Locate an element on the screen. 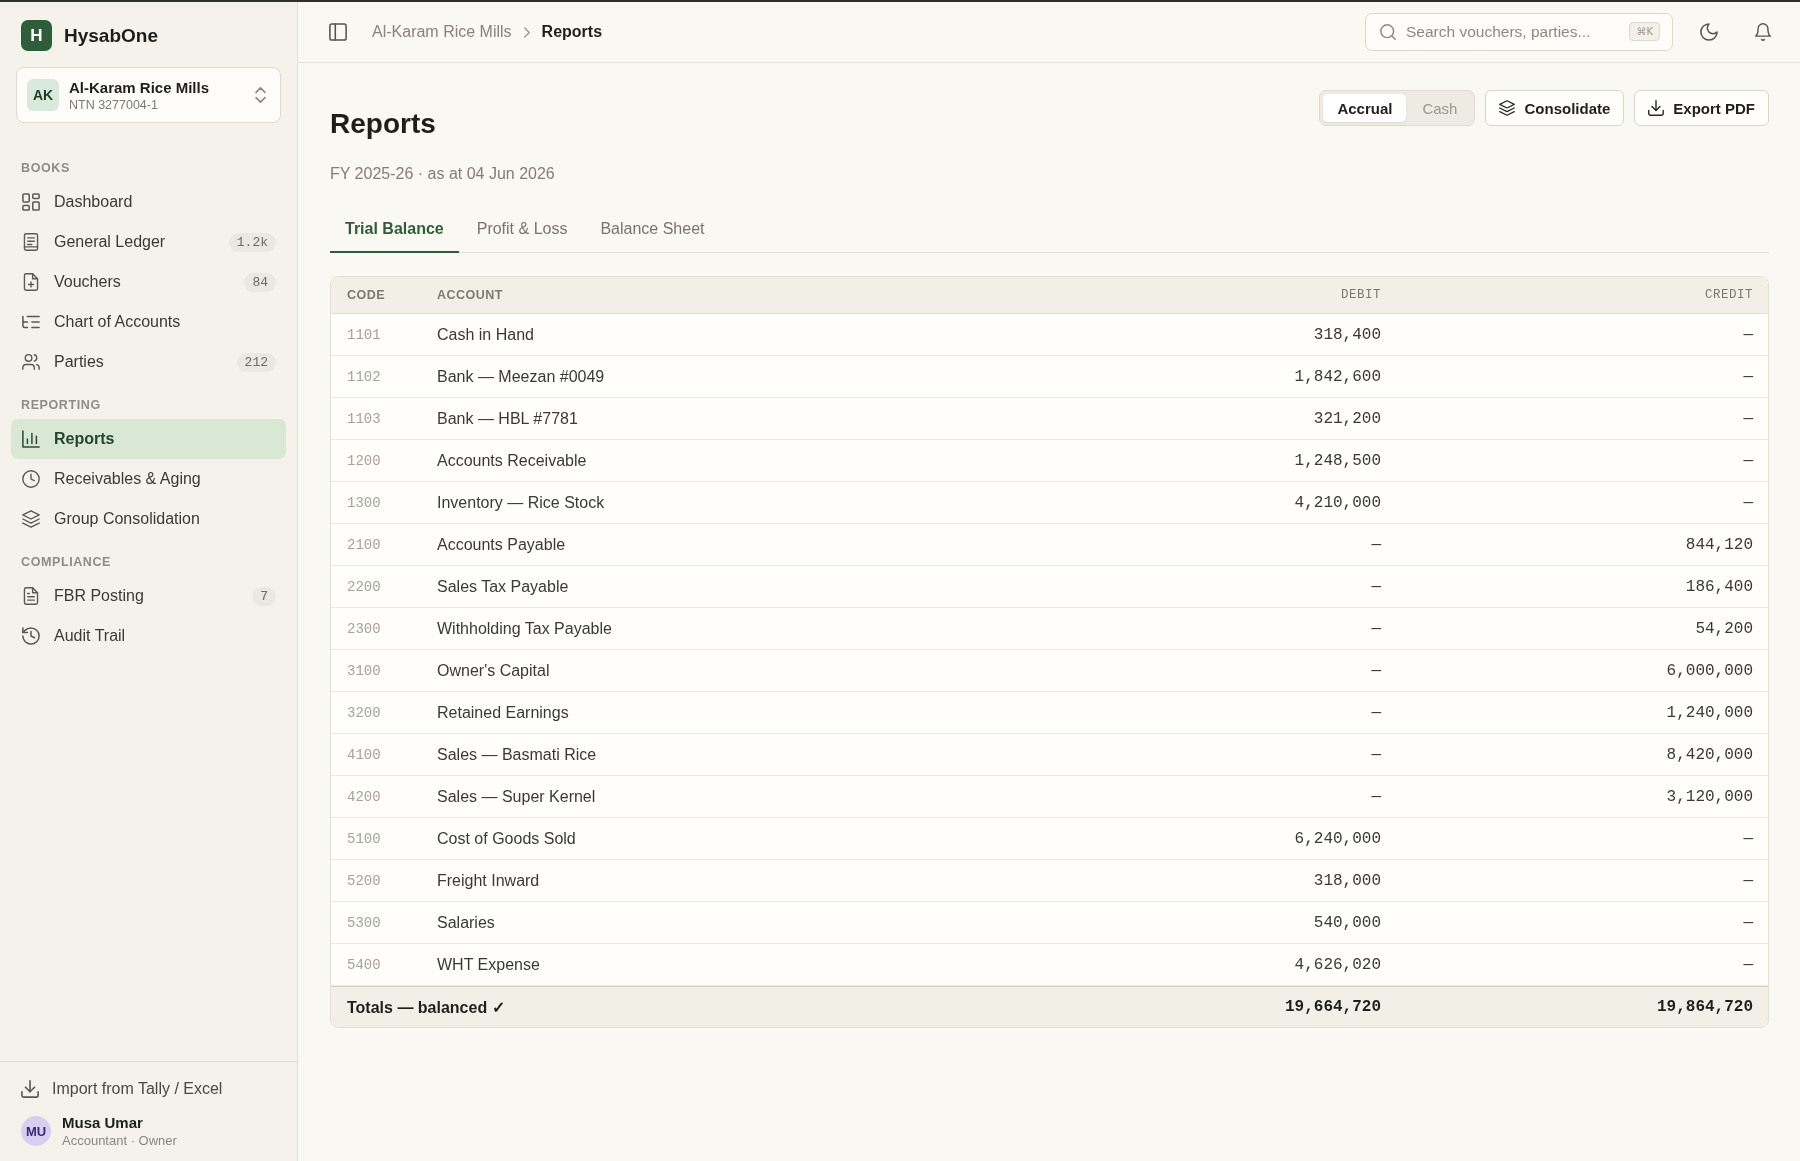 The image size is (1800, 1161). user-avatar: MU is located at coordinates (36, 1131).